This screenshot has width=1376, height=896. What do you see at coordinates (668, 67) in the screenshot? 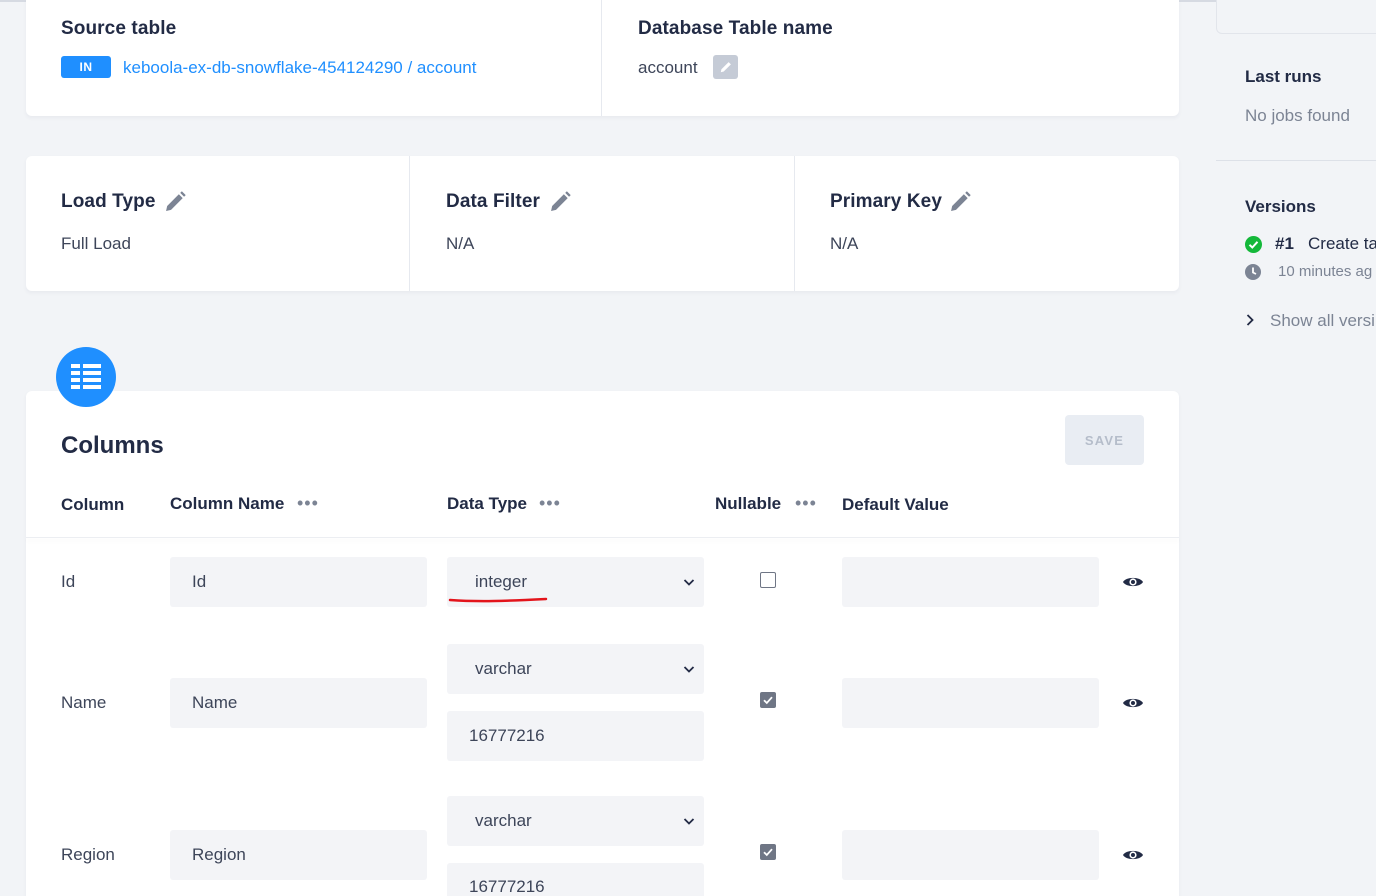
I see `database-table-name-value: account` at bounding box center [668, 67].